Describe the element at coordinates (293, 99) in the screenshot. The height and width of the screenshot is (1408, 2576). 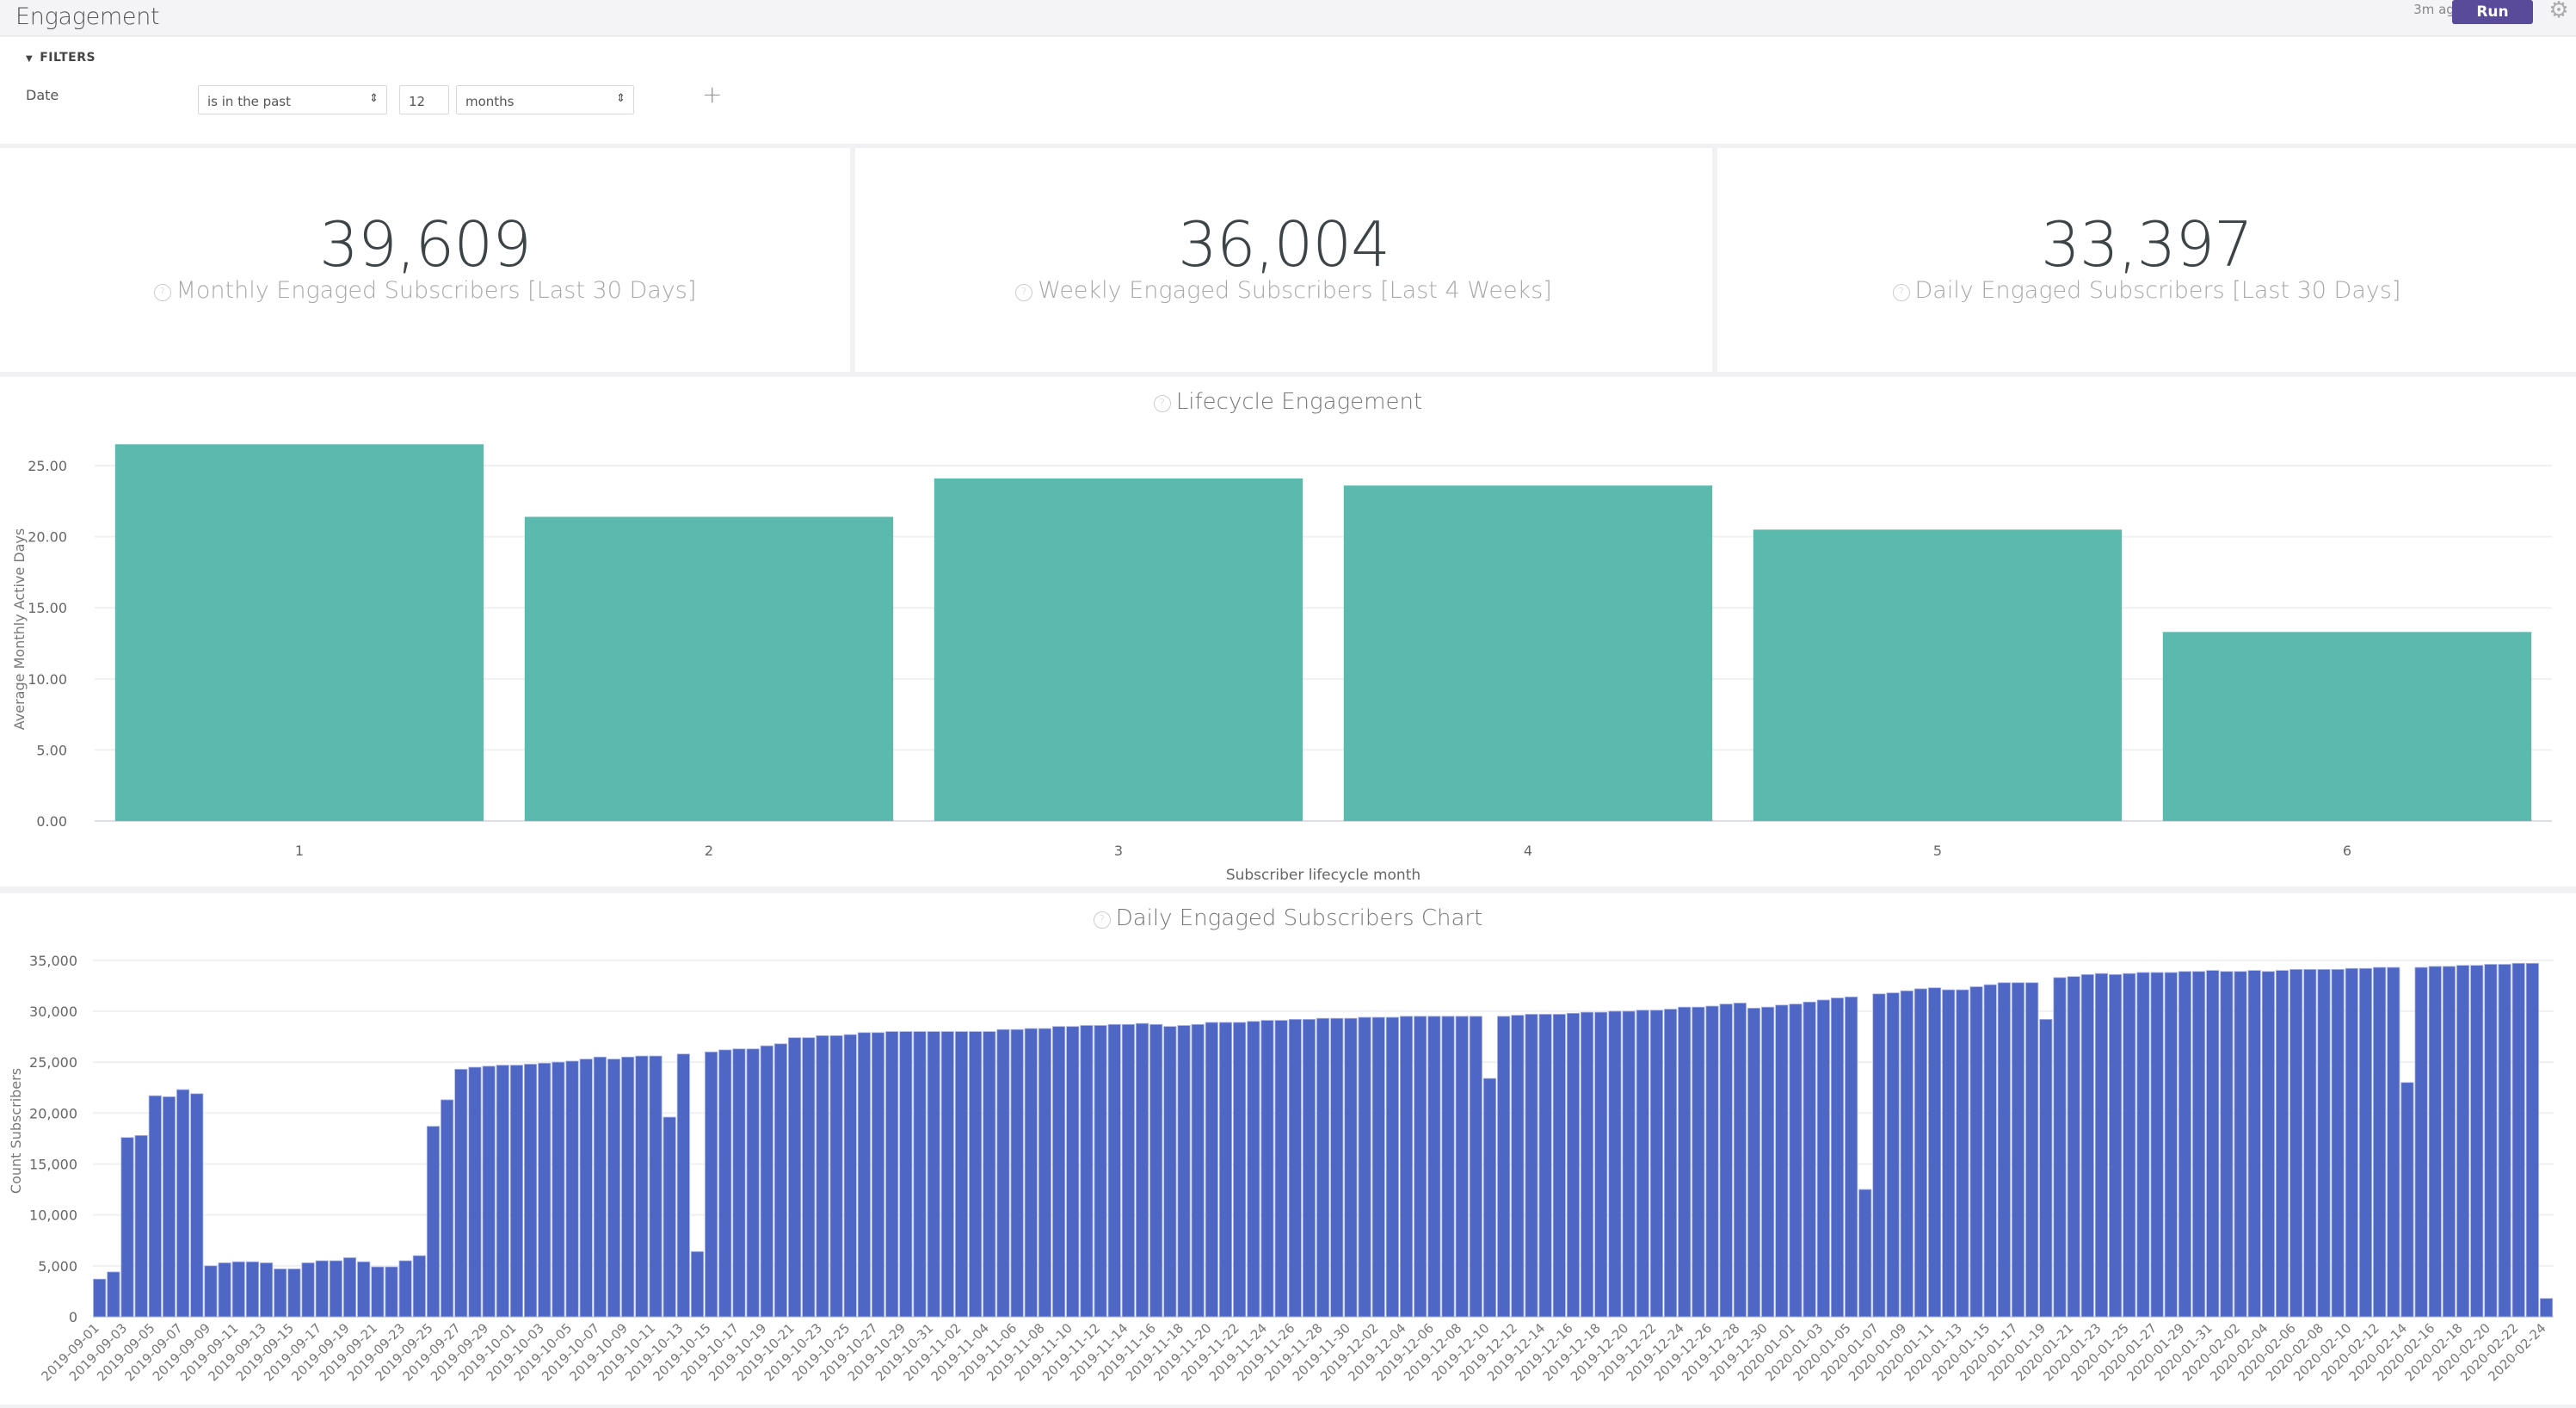
I see `date-operator-select: is in the past ⇕` at that location.